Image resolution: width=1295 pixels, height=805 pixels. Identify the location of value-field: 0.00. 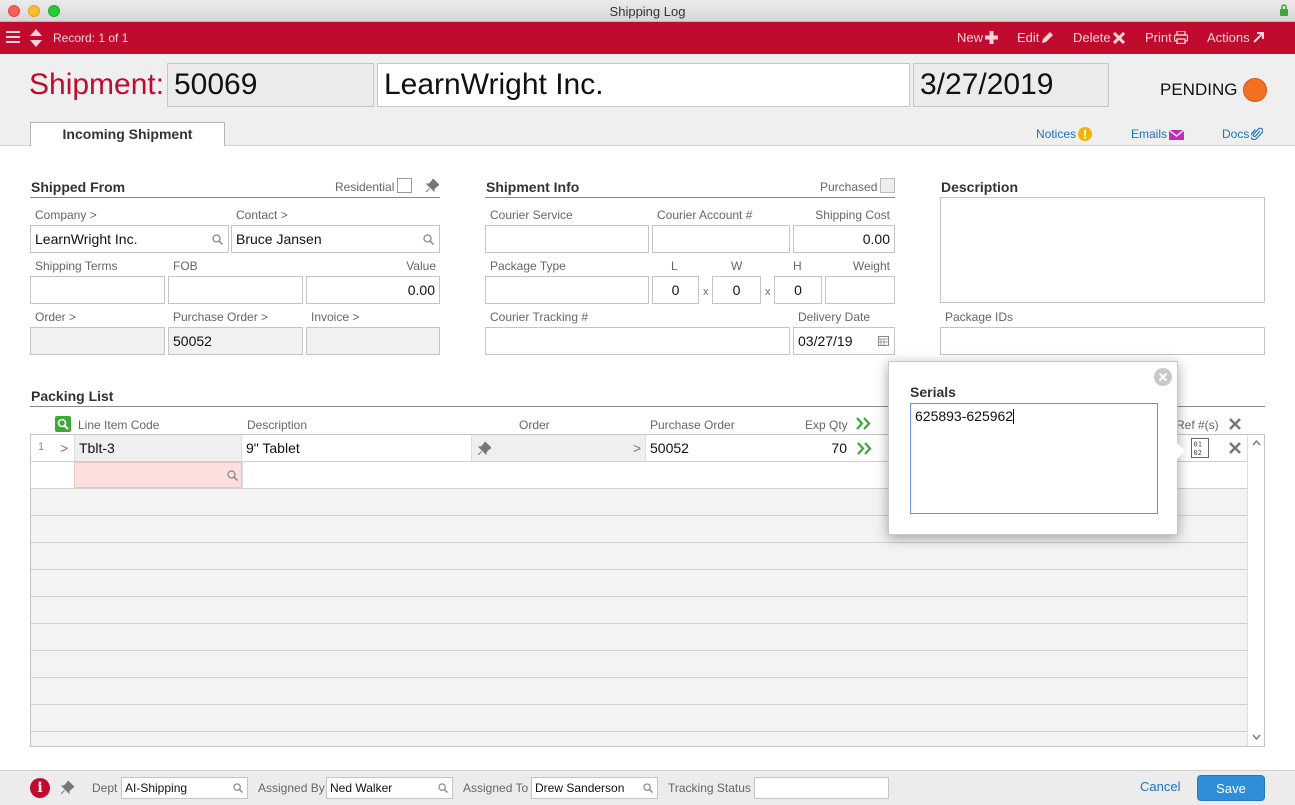
(373, 290).